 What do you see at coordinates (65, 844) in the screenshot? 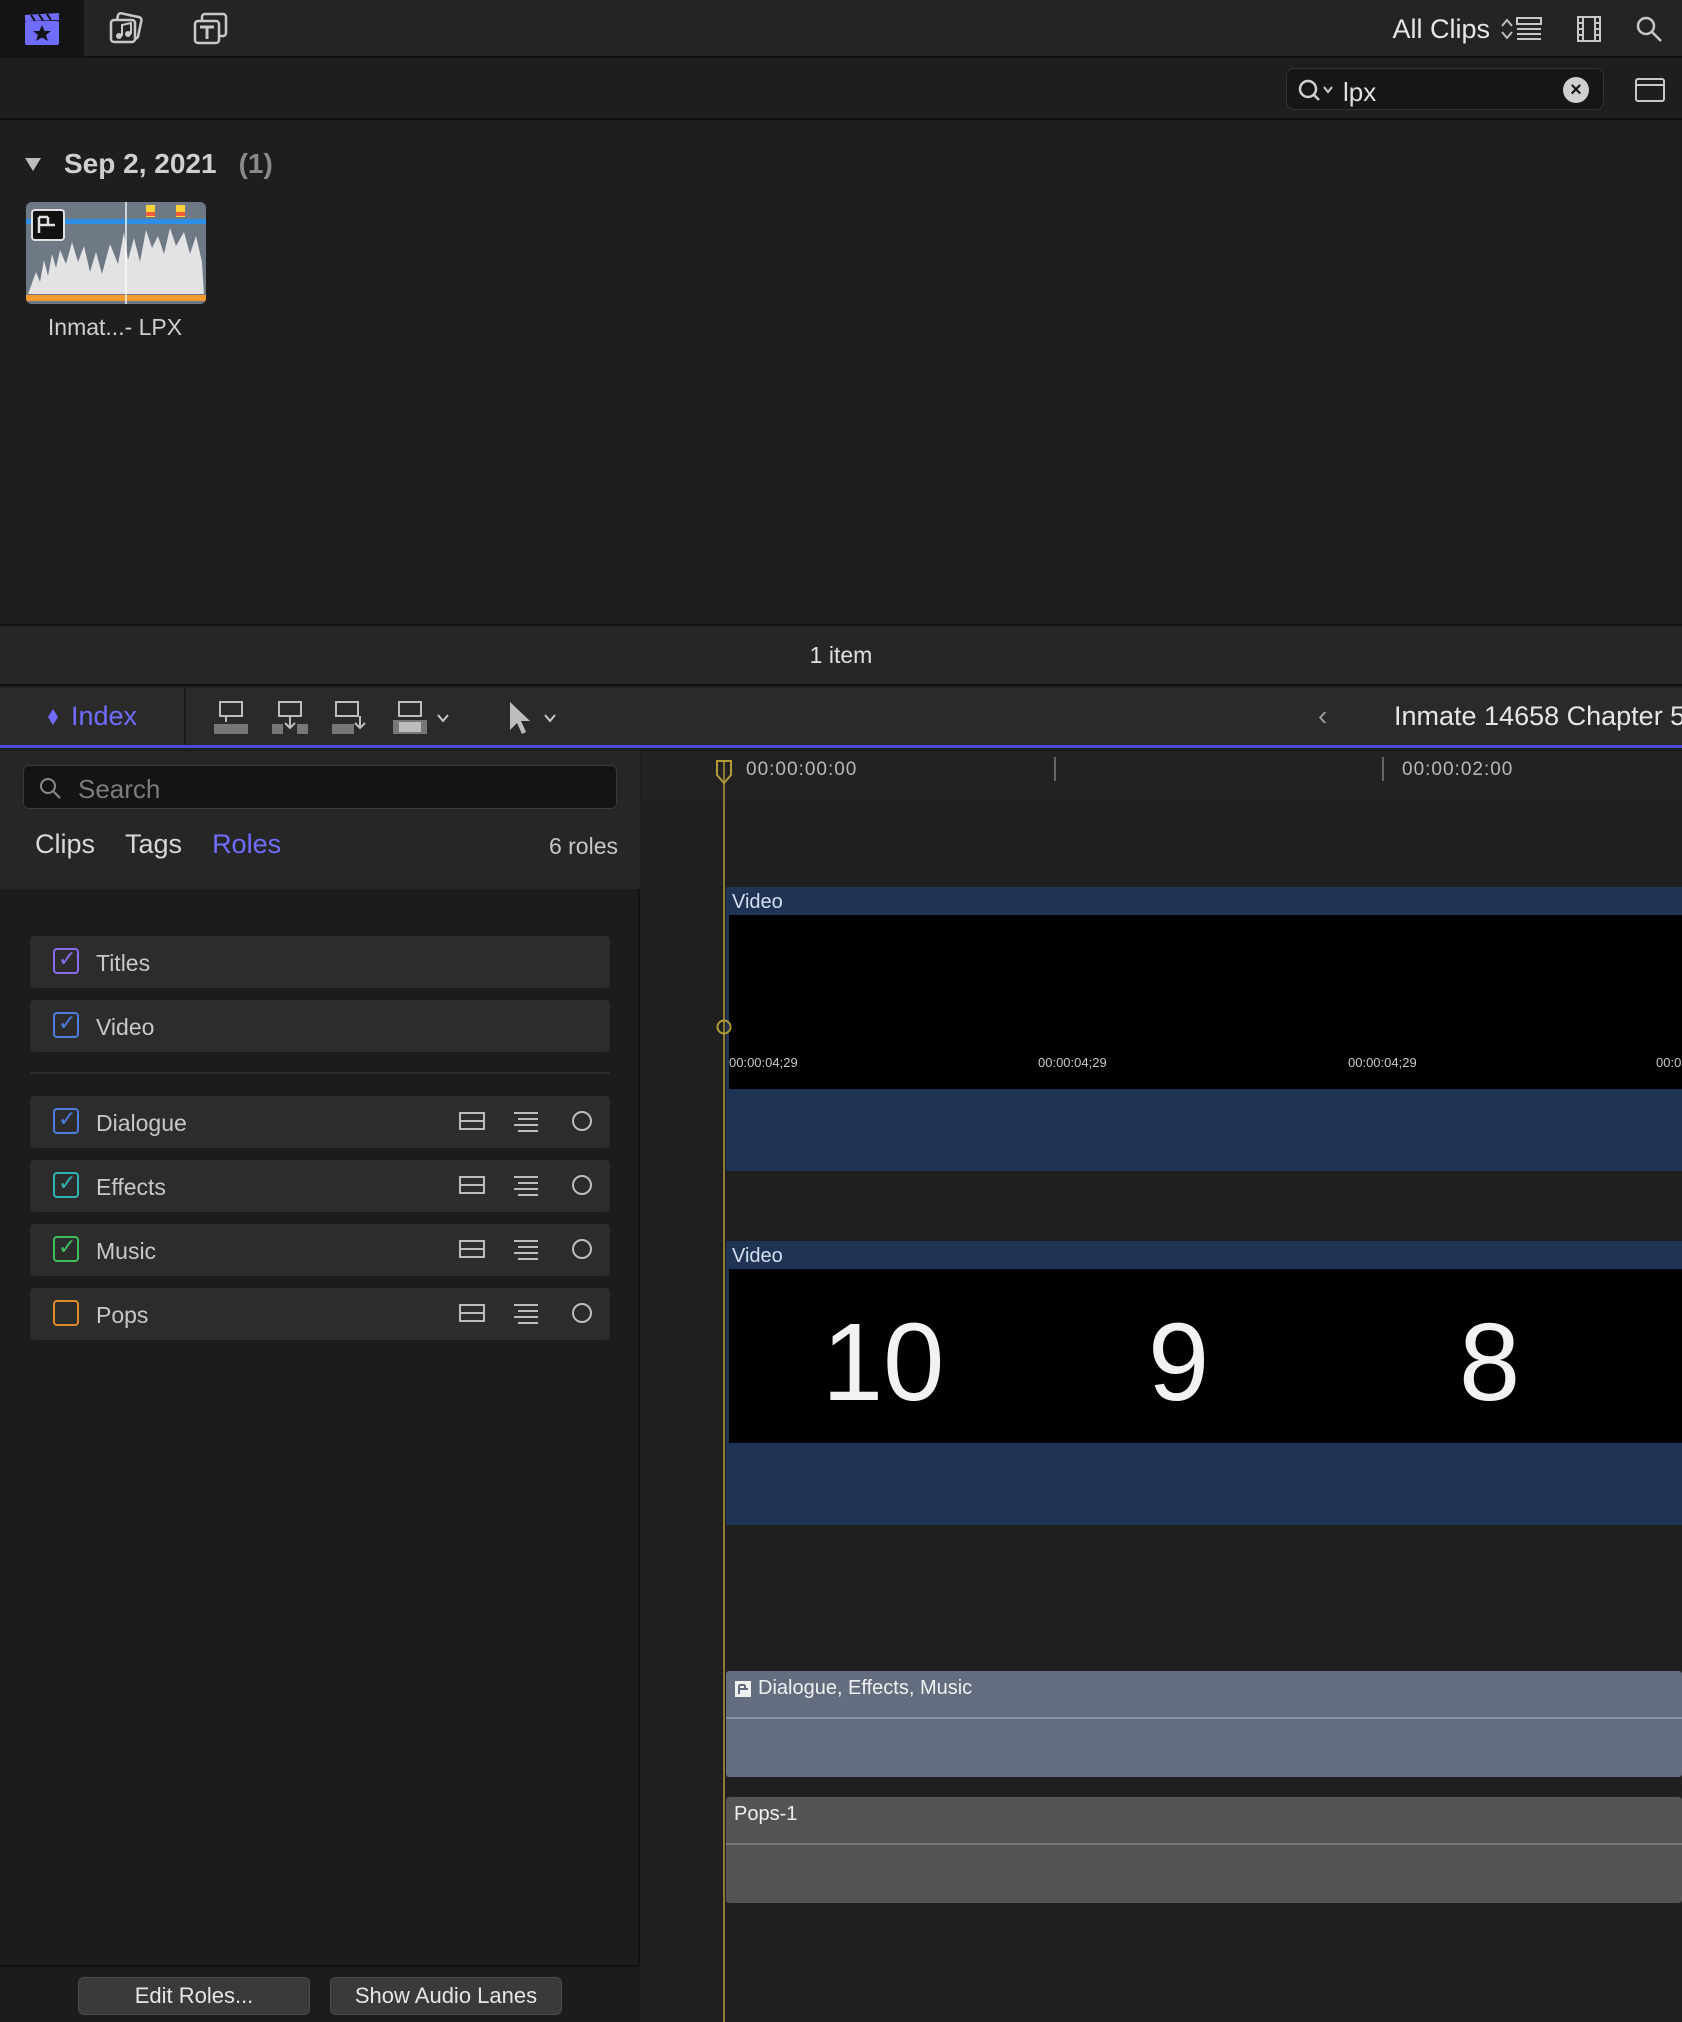
I see `tab-clips: Clips` at bounding box center [65, 844].